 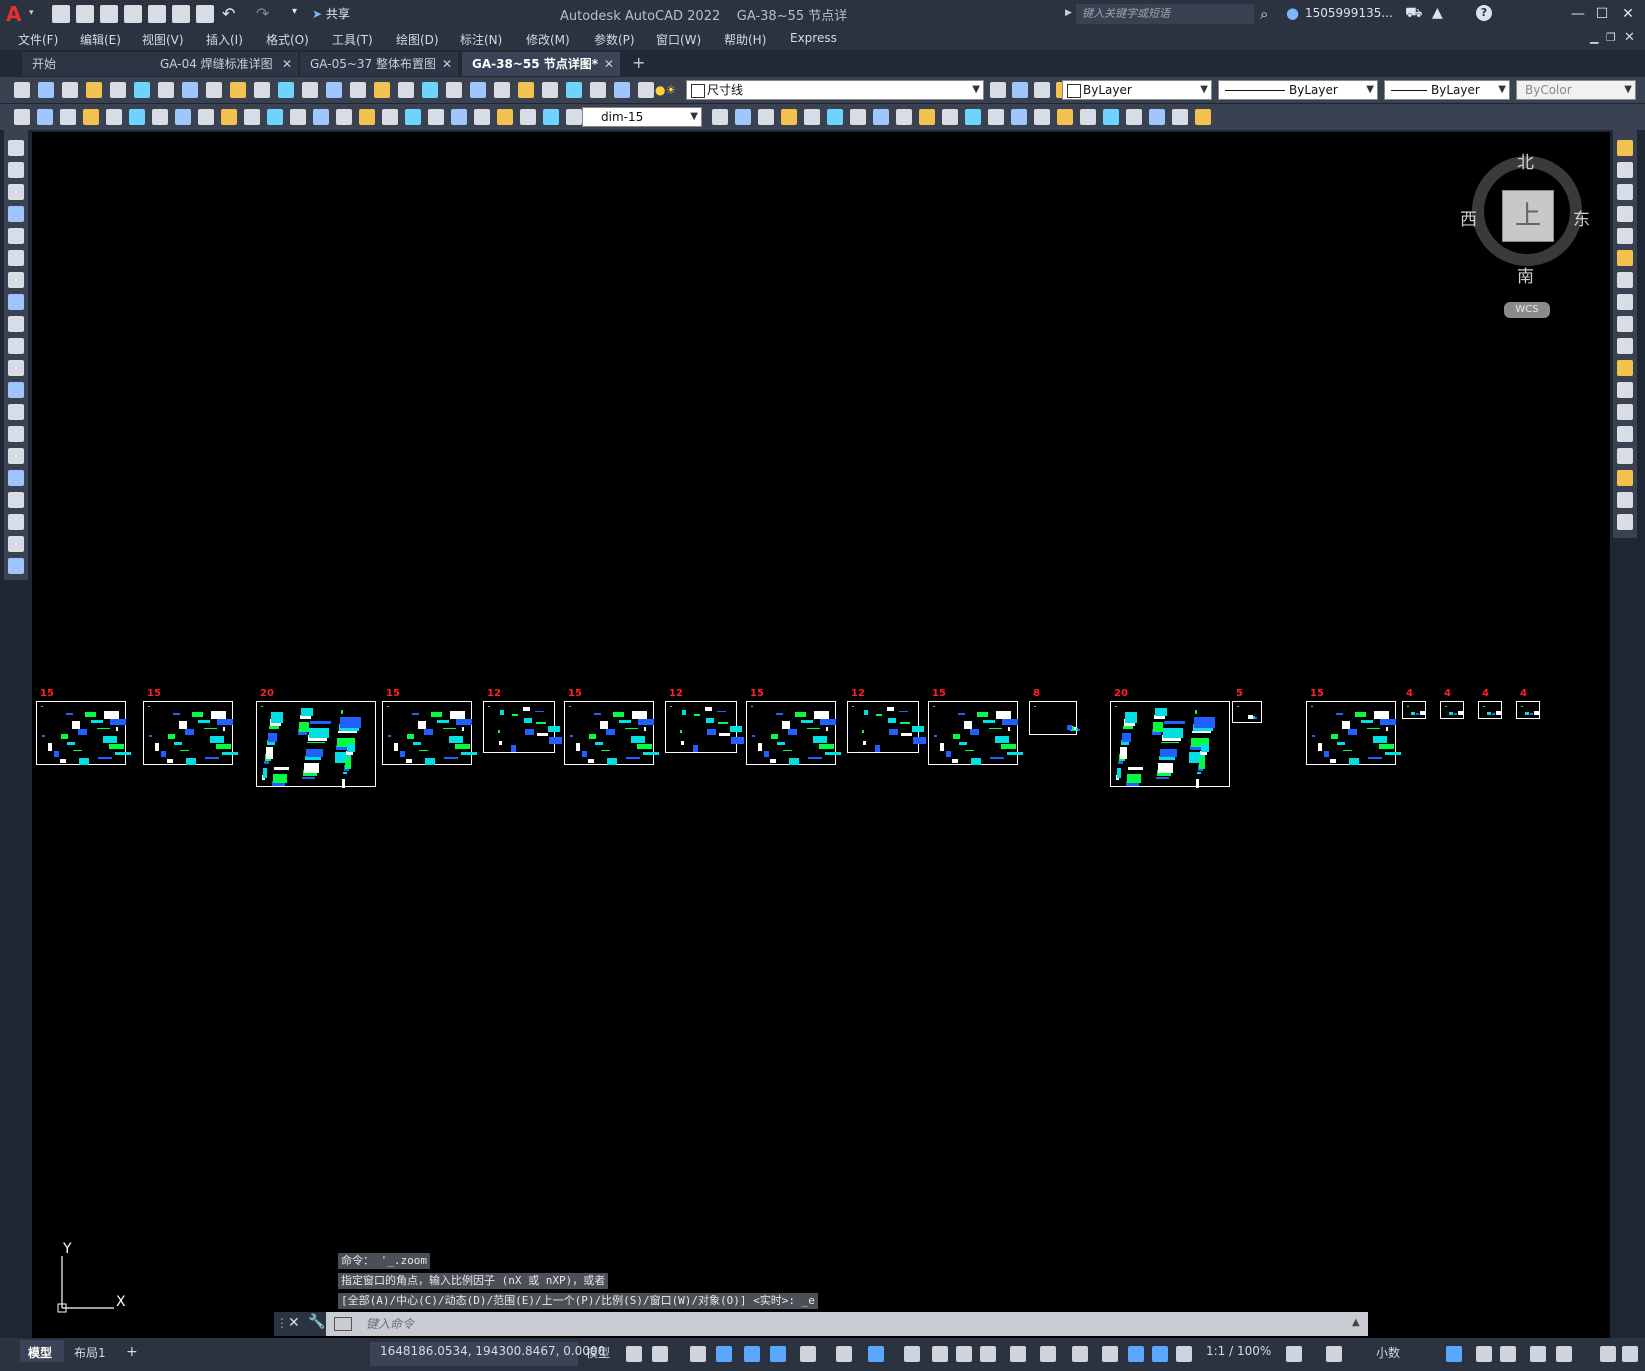 I want to click on dim-angular-icon, so click(x=183, y=117).